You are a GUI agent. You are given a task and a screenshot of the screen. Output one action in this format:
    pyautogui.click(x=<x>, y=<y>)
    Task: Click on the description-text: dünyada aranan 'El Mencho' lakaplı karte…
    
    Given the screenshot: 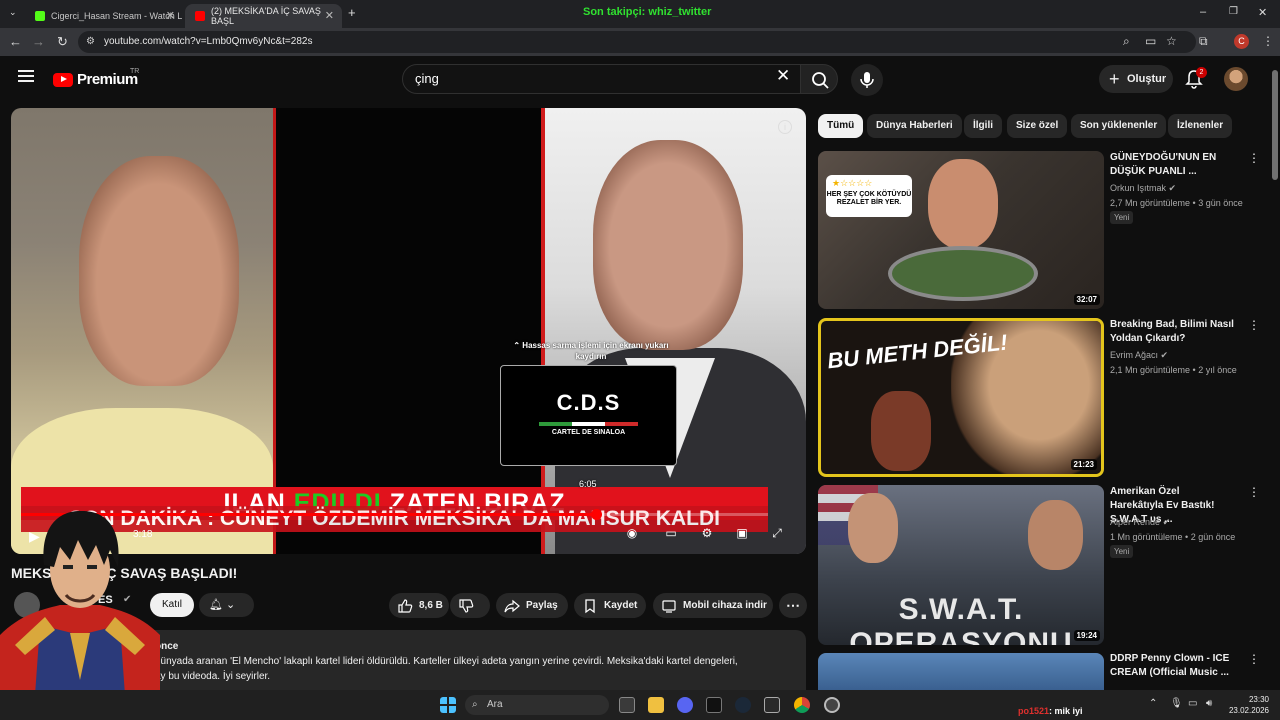 What is the action you would take?
    pyautogui.click(x=446, y=661)
    